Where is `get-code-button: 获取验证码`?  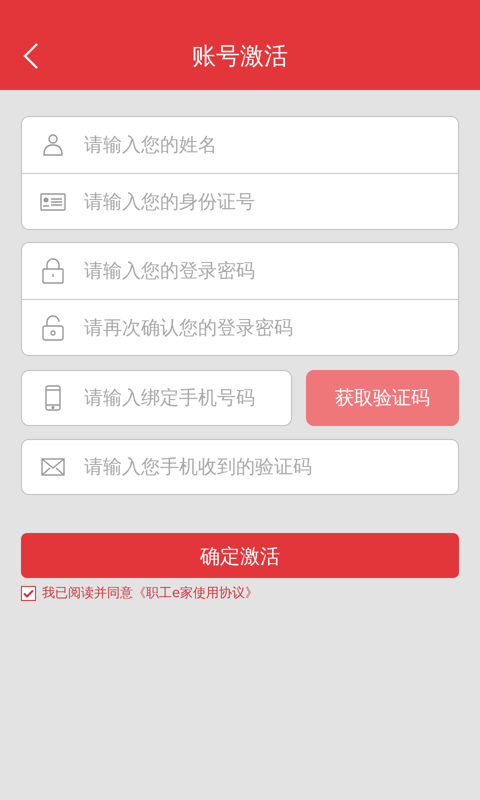
get-code-button: 获取验证码 is located at coordinates (382, 398).